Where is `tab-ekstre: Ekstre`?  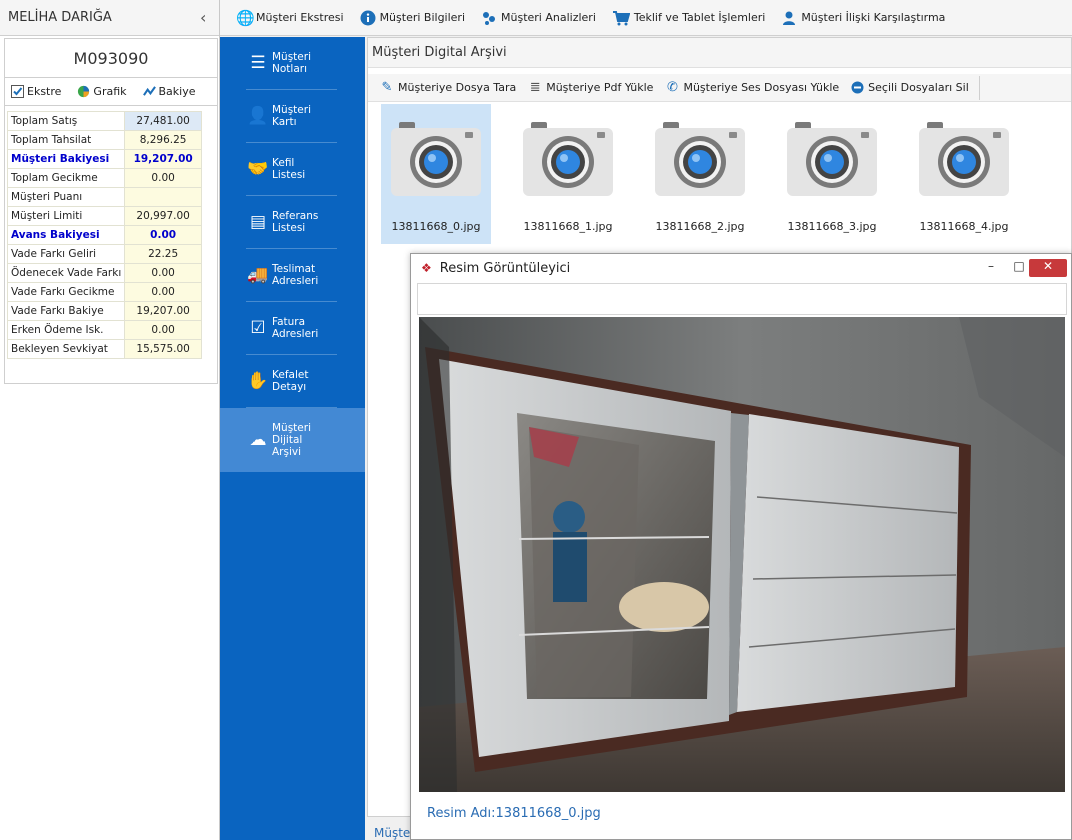 tab-ekstre: Ekstre is located at coordinates (36, 91).